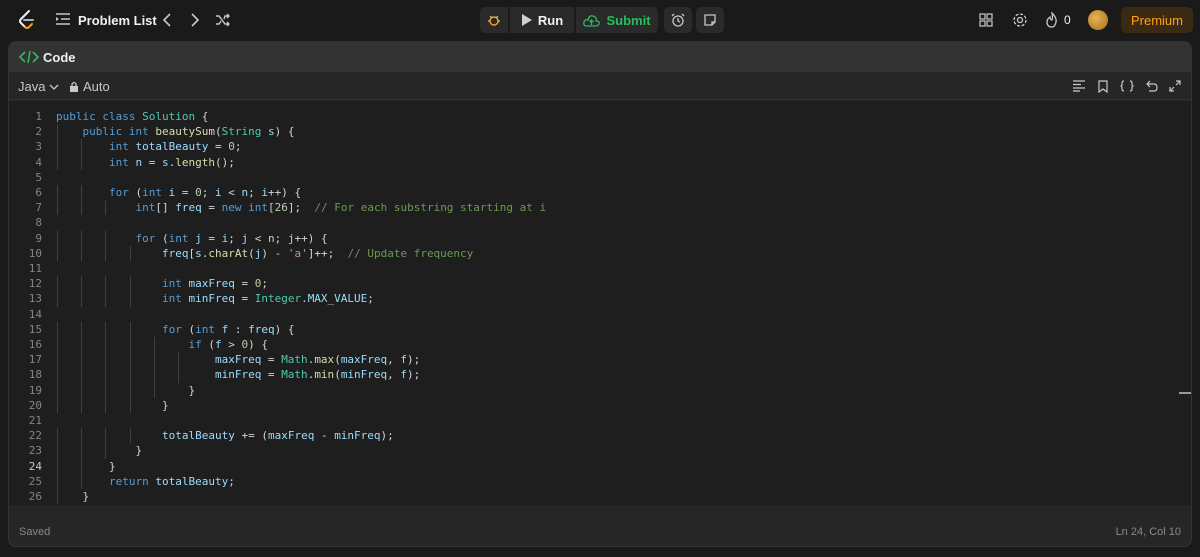 This screenshot has width=1200, height=557. I want to click on fire-icon, so click(1051, 20).